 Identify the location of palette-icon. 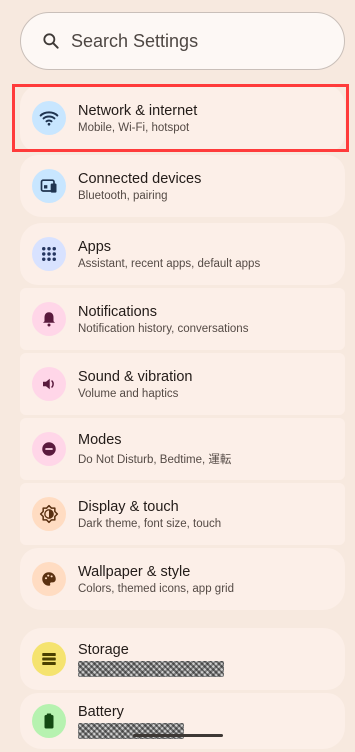
(49, 579).